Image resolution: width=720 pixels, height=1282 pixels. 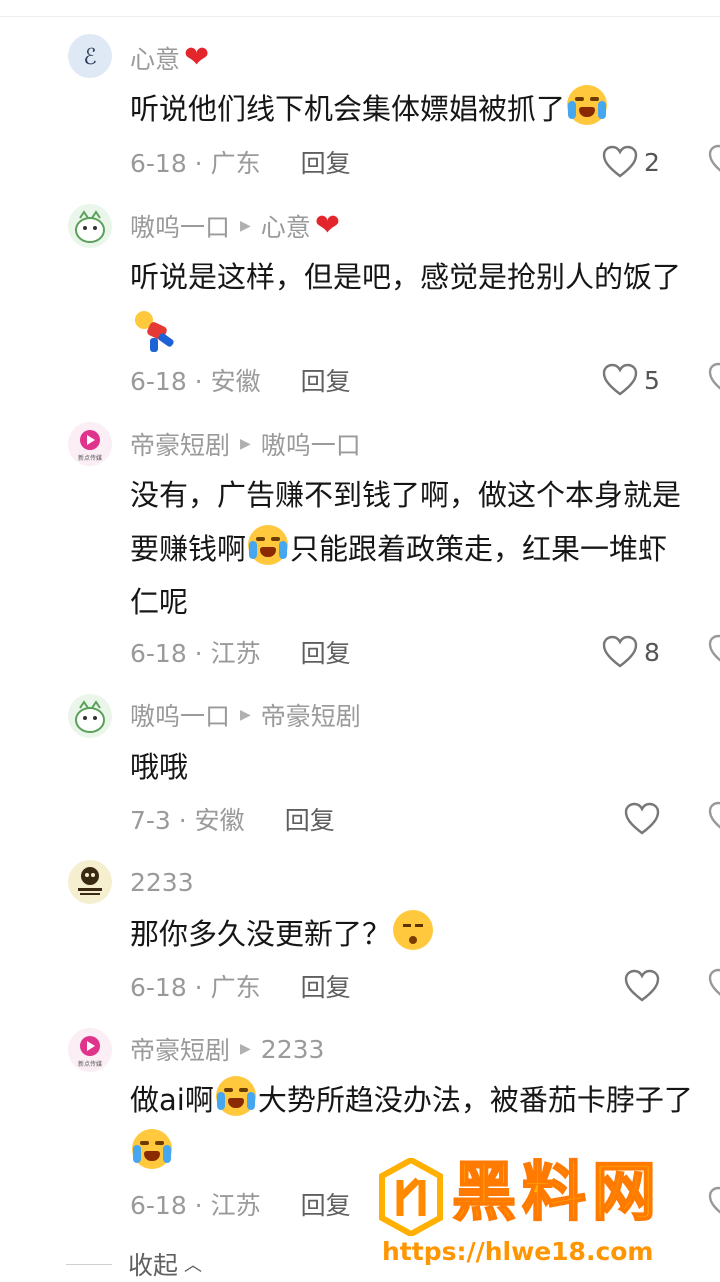 I want to click on like-count: 2, so click(x=652, y=162).